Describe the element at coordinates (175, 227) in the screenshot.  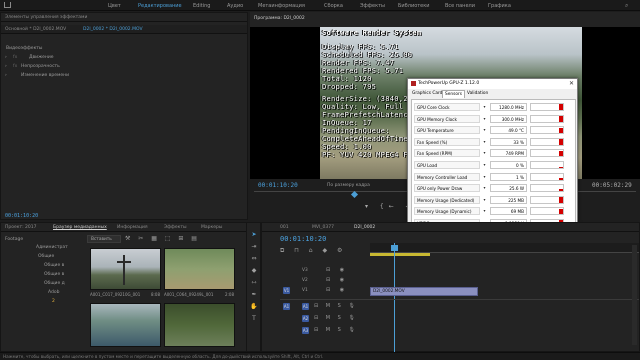
I see `tab-effects: Эффекты` at that location.